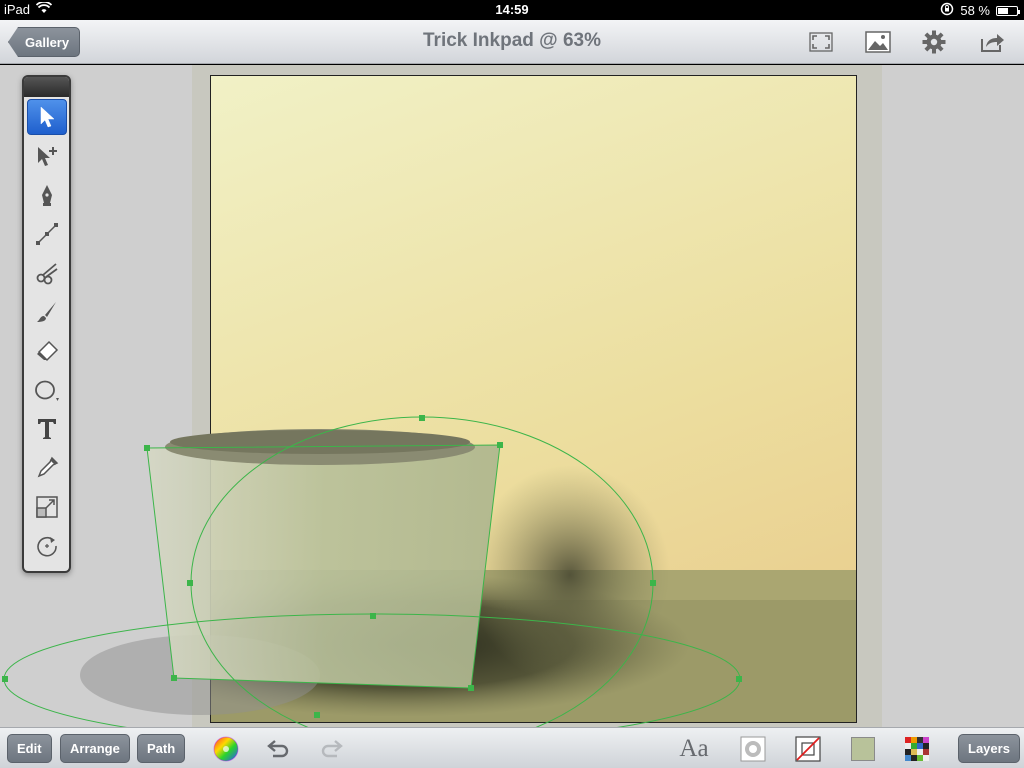 The width and height of the screenshot is (1024, 768). I want to click on fill-color-swatch, so click(863, 748).